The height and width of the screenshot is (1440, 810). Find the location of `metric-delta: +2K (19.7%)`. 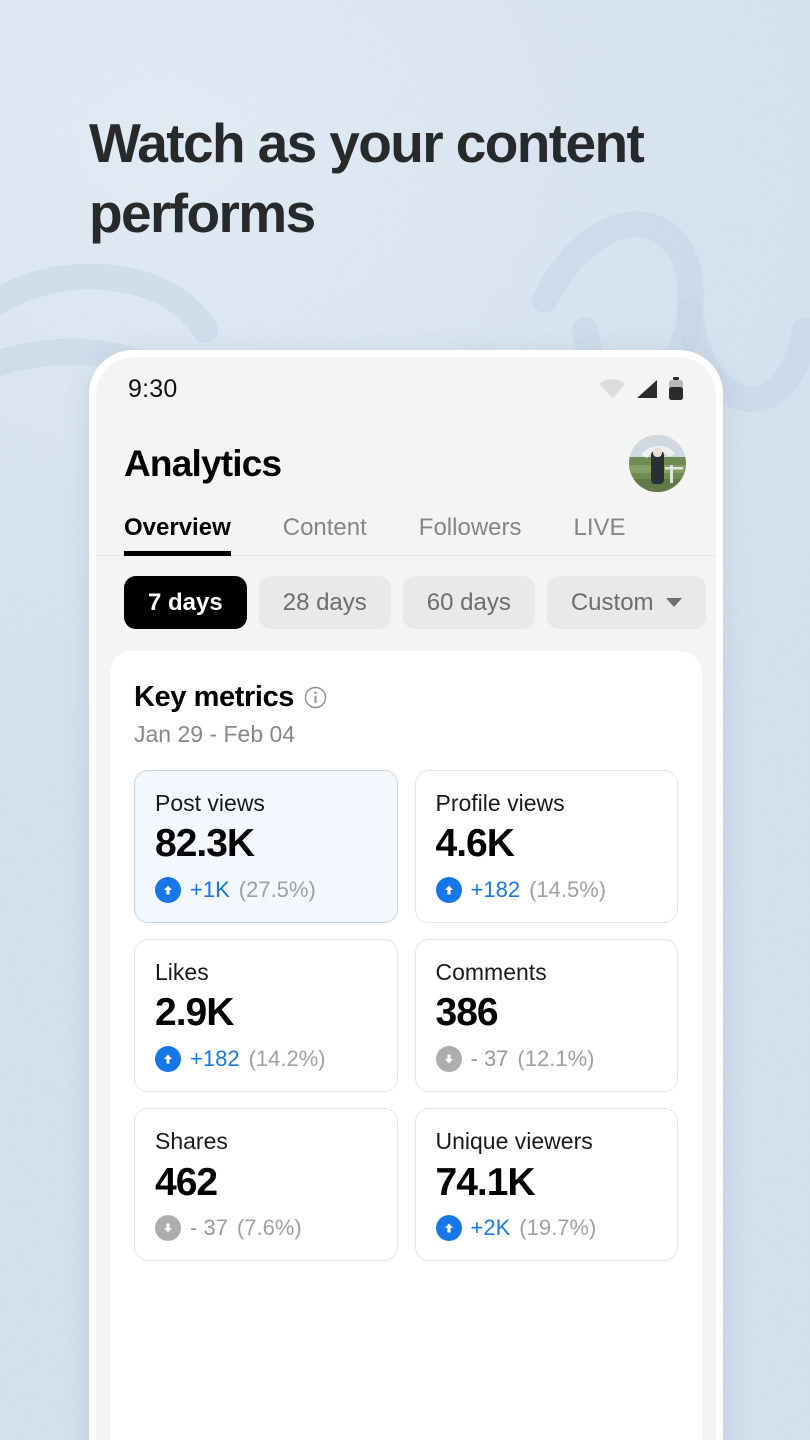

metric-delta: +2K (19.7%) is located at coordinates (546, 1228).